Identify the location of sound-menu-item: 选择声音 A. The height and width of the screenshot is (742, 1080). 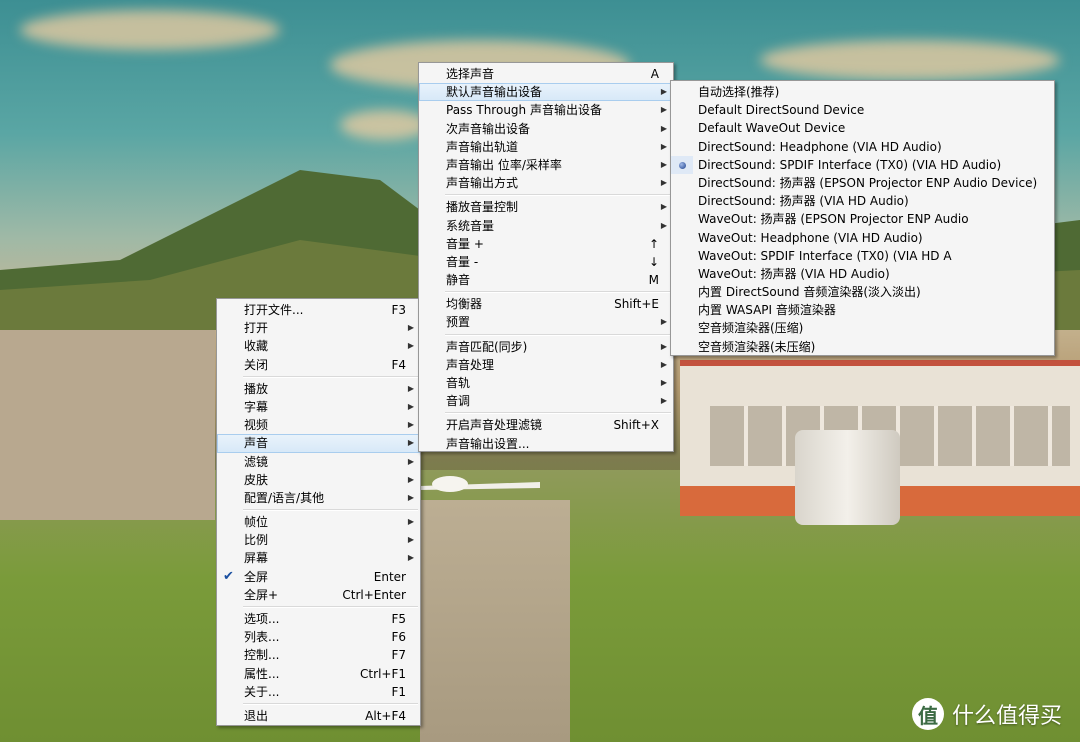
(546, 74).